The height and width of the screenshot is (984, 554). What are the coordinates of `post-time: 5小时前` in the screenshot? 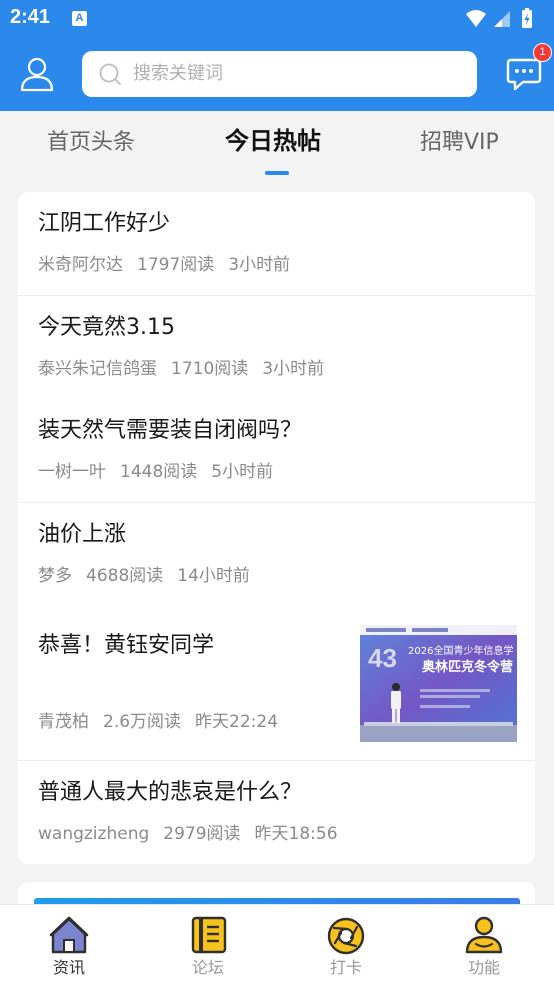 It's located at (242, 472).